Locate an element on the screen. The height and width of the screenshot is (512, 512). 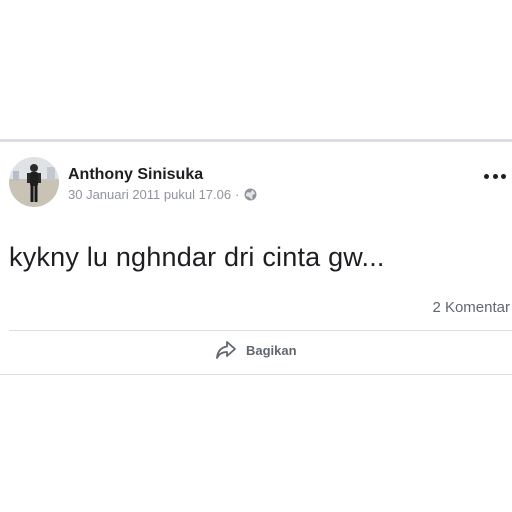
share-label: Bagikan is located at coordinates (271, 350).